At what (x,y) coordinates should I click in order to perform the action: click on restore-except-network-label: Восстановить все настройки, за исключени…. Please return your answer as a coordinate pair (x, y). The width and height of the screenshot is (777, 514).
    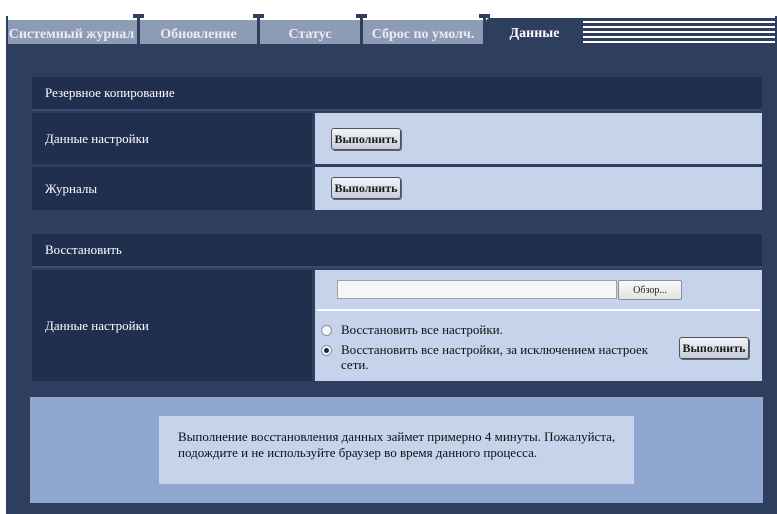
    Looking at the image, I should click on (495, 357).